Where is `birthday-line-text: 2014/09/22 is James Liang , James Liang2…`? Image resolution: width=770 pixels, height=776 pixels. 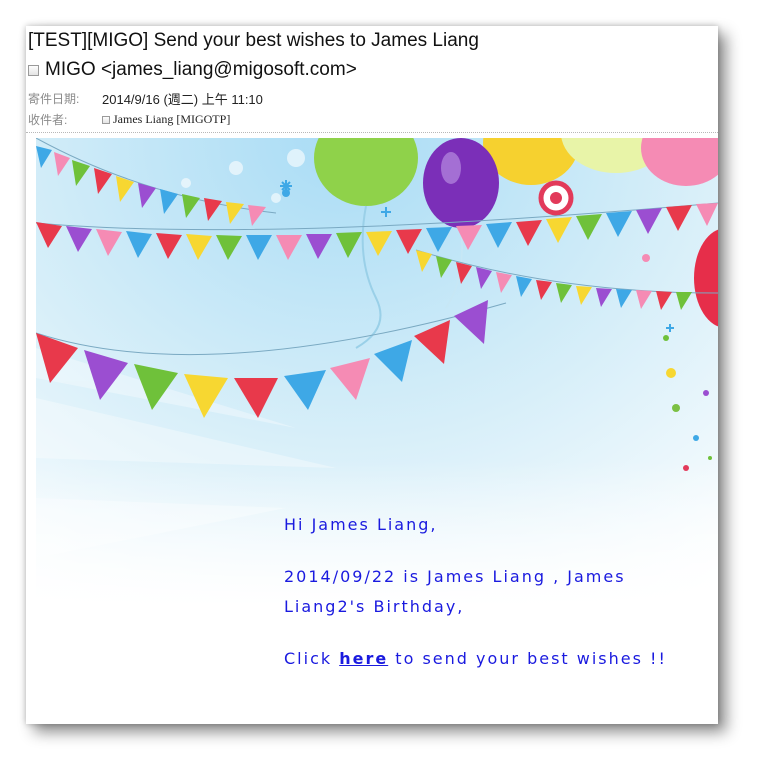
birthday-line-text: 2014/09/22 is James Liang , James Liang2… is located at coordinates (455, 591).